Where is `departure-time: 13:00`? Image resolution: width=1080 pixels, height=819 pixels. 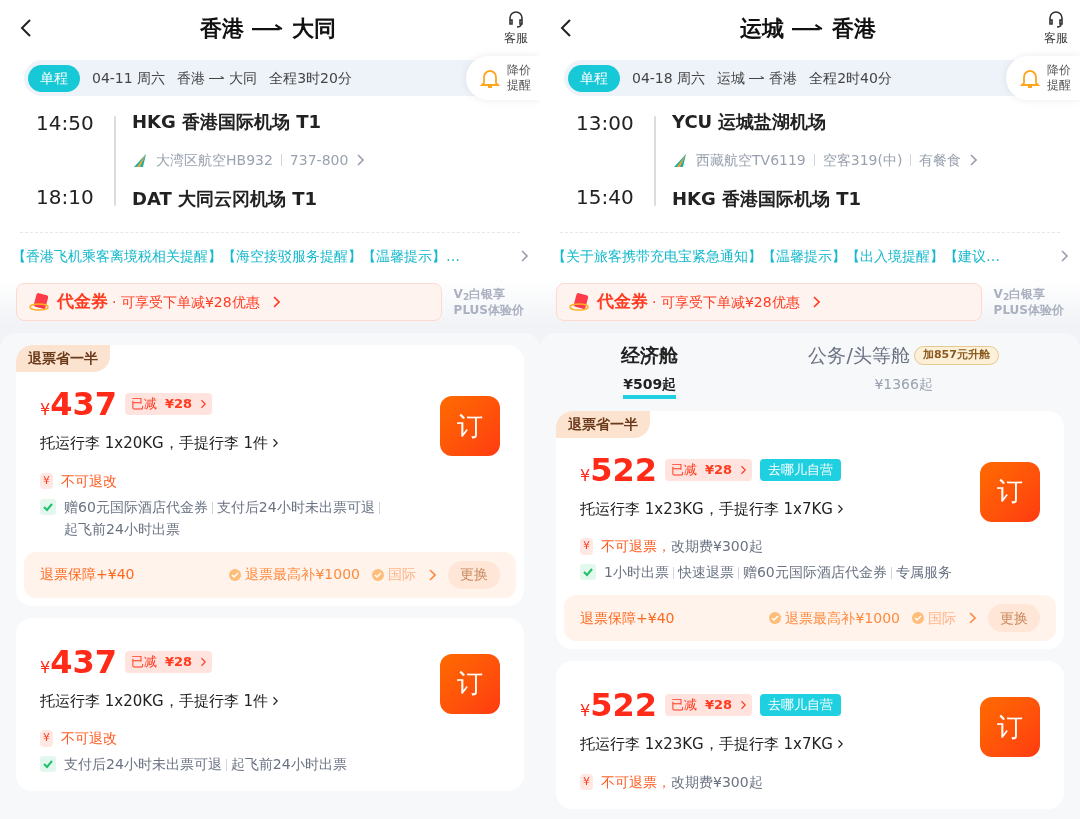
departure-time: 13:00 is located at coordinates (605, 123).